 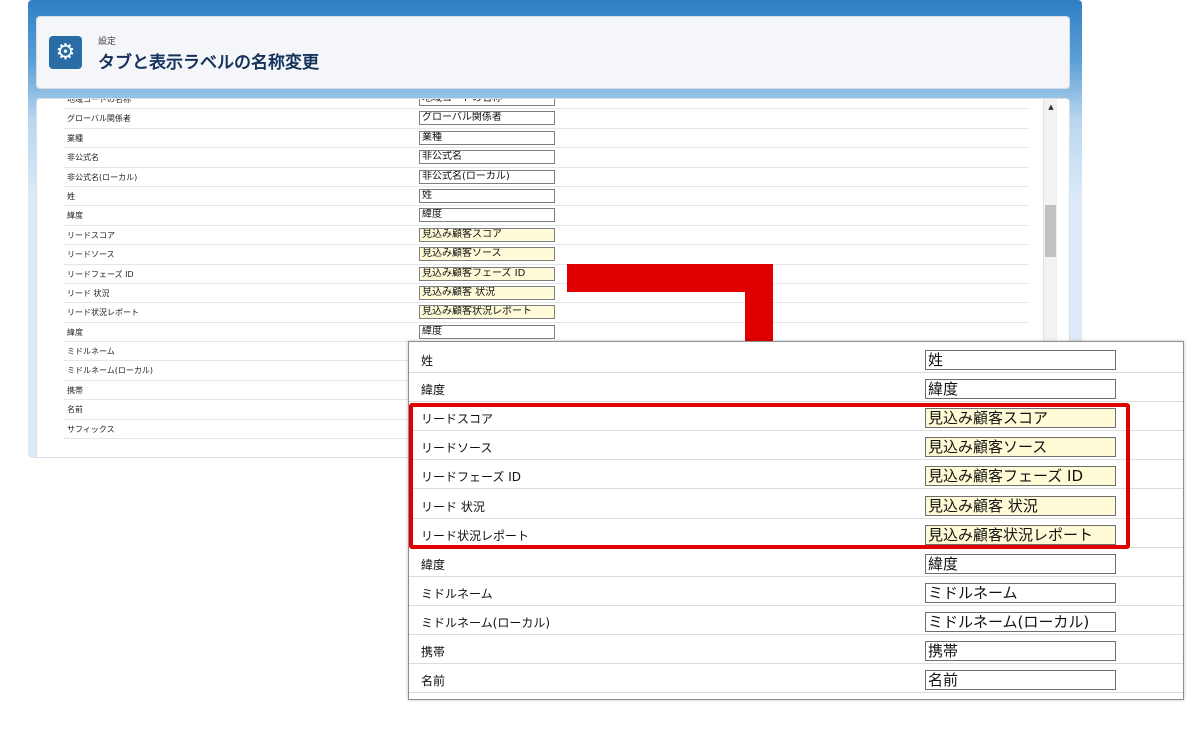 I want to click on label-input: ミドルネーム(ローカル), so click(x=1020, y=621).